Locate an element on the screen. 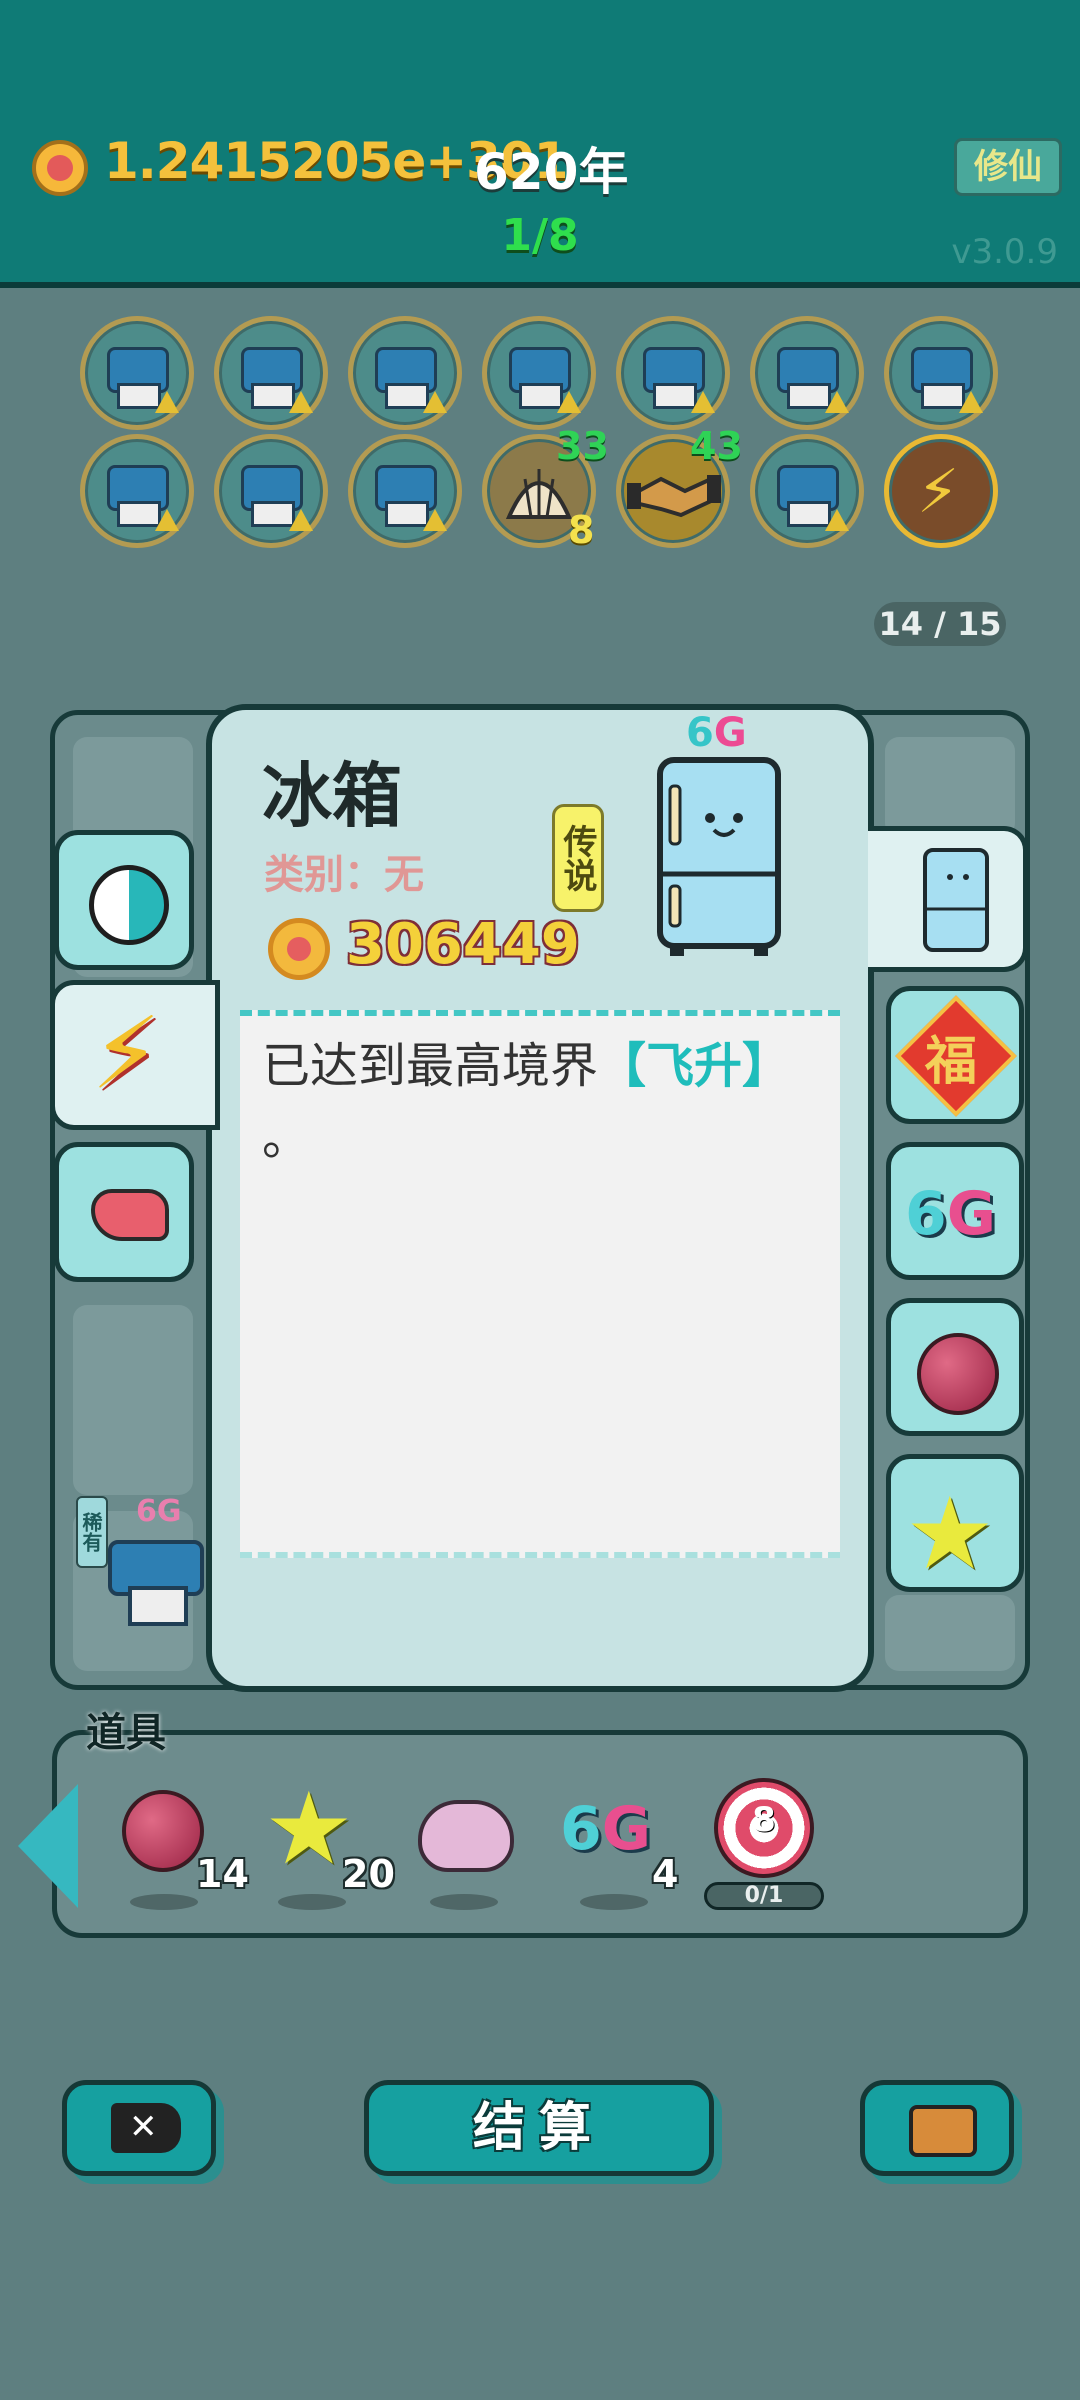  yinyang-icon is located at coordinates (129, 905).